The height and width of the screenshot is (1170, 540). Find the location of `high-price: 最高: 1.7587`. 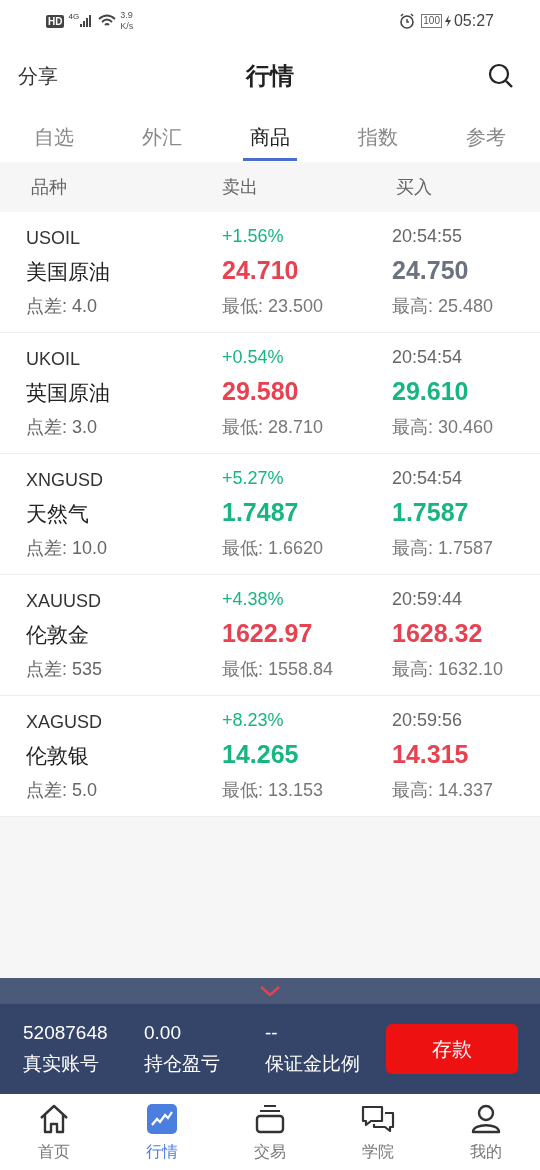

high-price: 最高: 1.7587 is located at coordinates (443, 548).